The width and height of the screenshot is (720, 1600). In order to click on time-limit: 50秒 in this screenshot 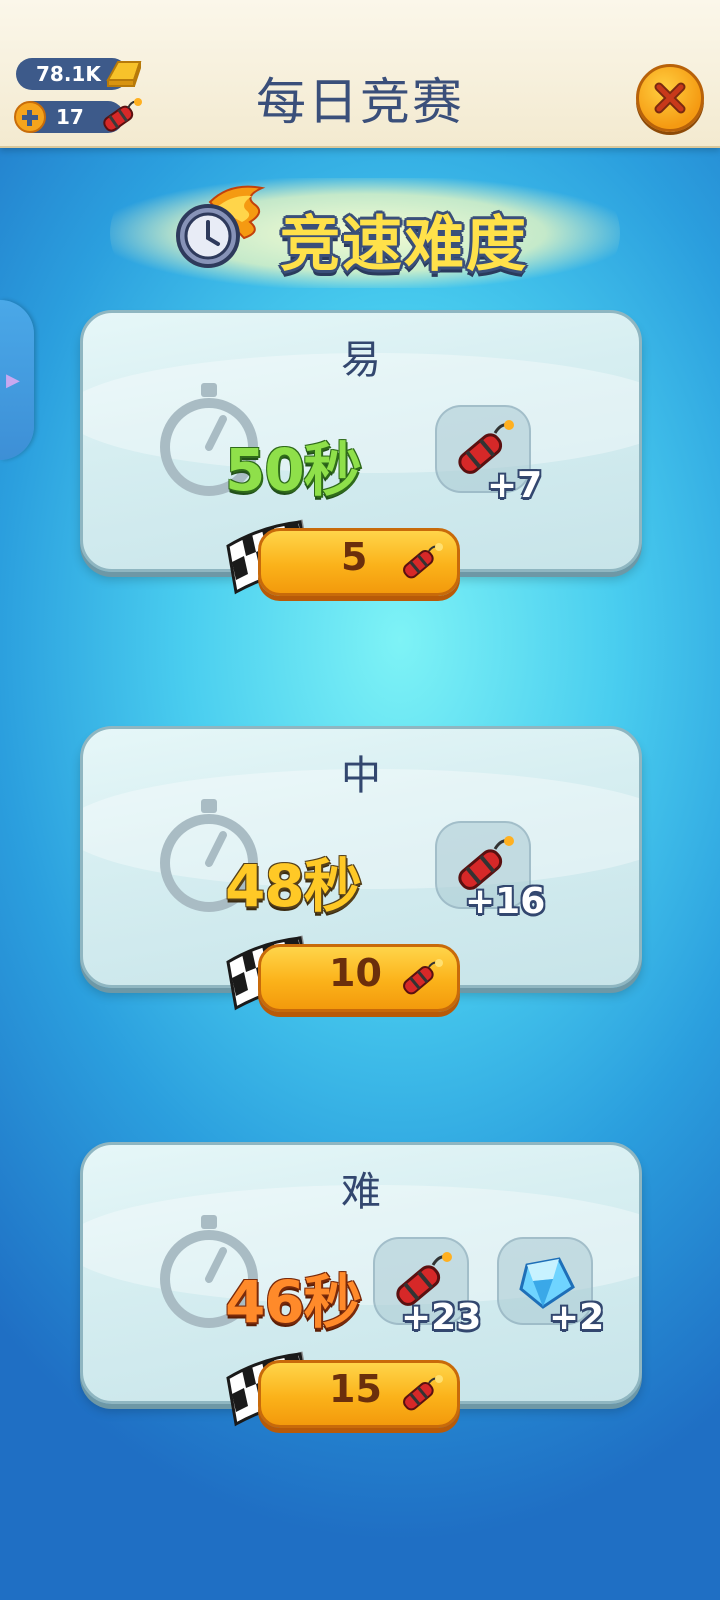, I will do `click(293, 470)`.